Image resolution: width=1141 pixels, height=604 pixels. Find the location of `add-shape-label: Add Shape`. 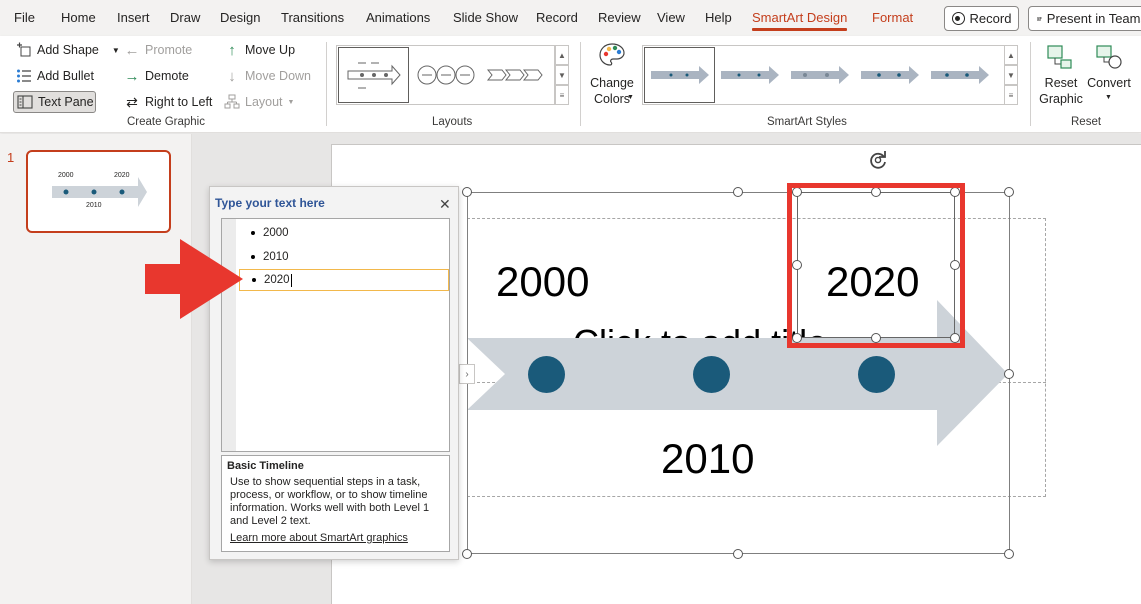

add-shape-label: Add Shape is located at coordinates (68, 50).